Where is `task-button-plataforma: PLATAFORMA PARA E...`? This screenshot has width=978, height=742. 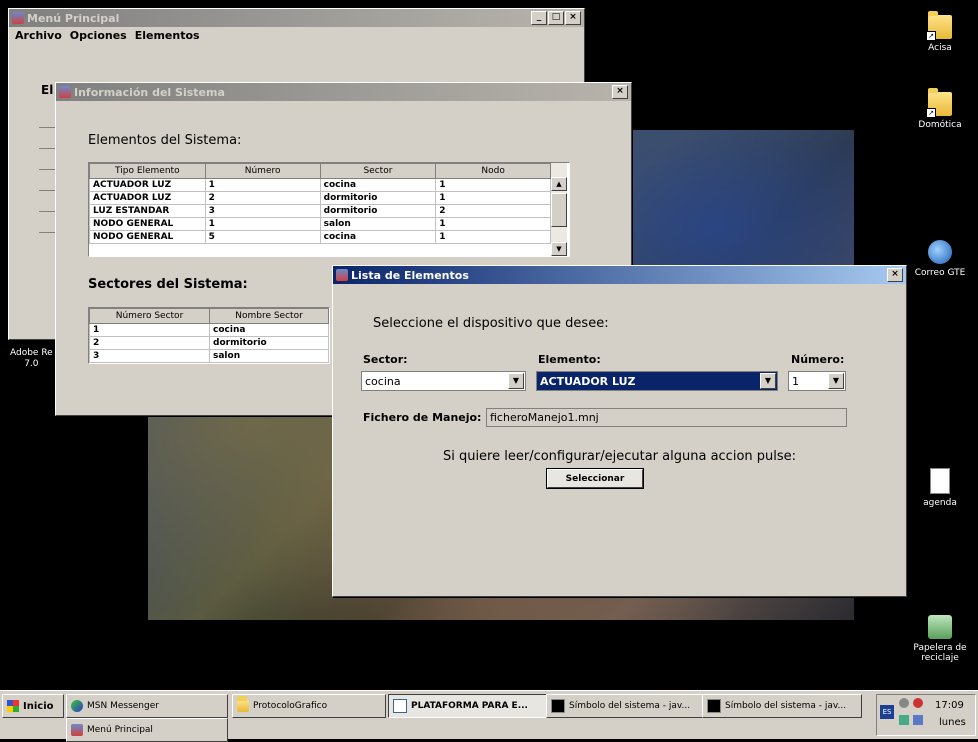 task-button-plataforma: PLATAFORMA PARA E... is located at coordinates (469, 706).